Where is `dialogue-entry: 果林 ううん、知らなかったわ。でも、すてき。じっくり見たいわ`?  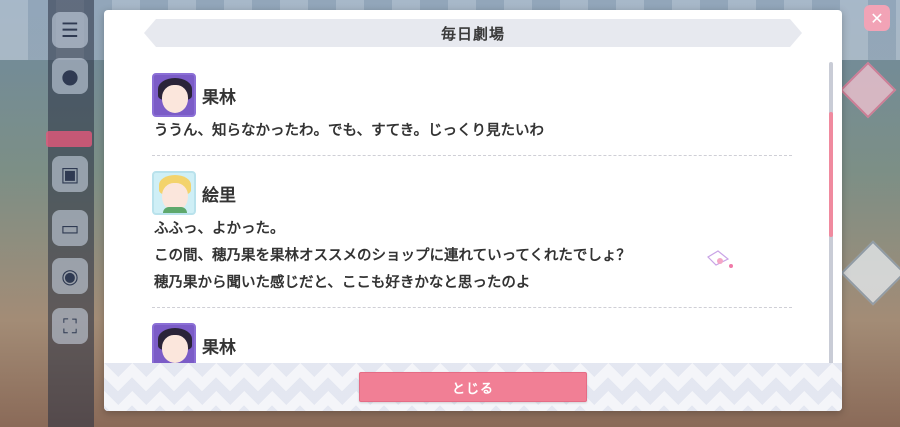
dialogue-entry: 果林 ううん、知らなかったわ。でも、すてき。じっくり見たいわ is located at coordinates (472, 114).